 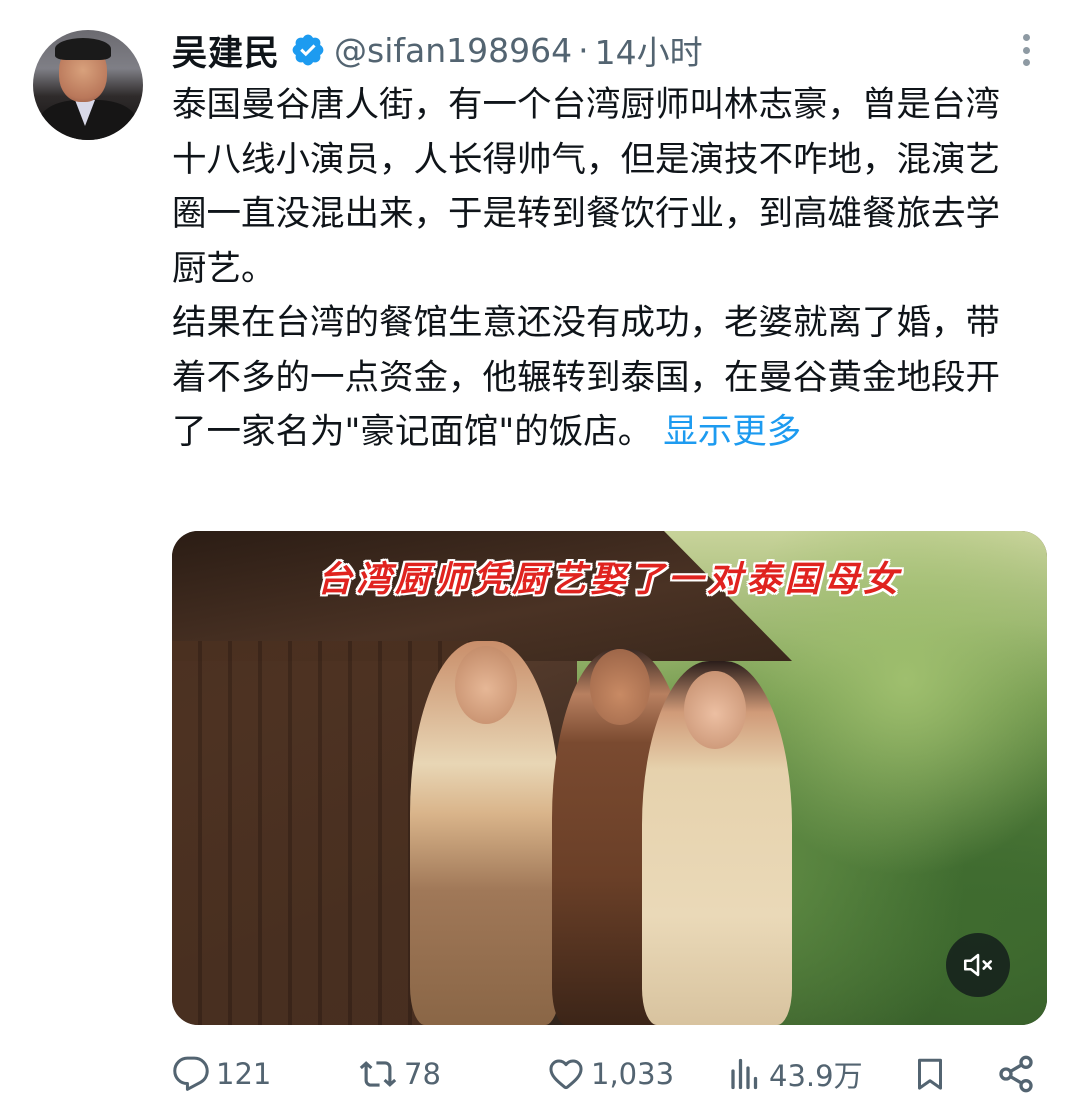 What do you see at coordinates (816, 1076) in the screenshot?
I see `view-count: 43.9万` at bounding box center [816, 1076].